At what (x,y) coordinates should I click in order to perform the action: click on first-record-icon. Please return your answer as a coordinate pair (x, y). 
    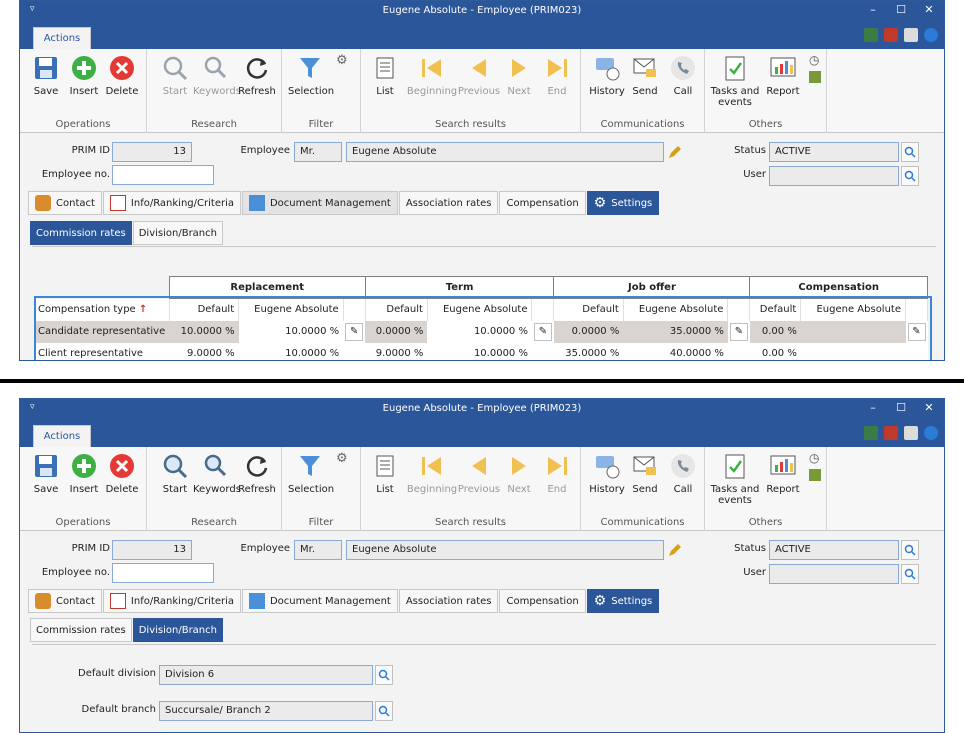
    Looking at the image, I should click on (431, 466).